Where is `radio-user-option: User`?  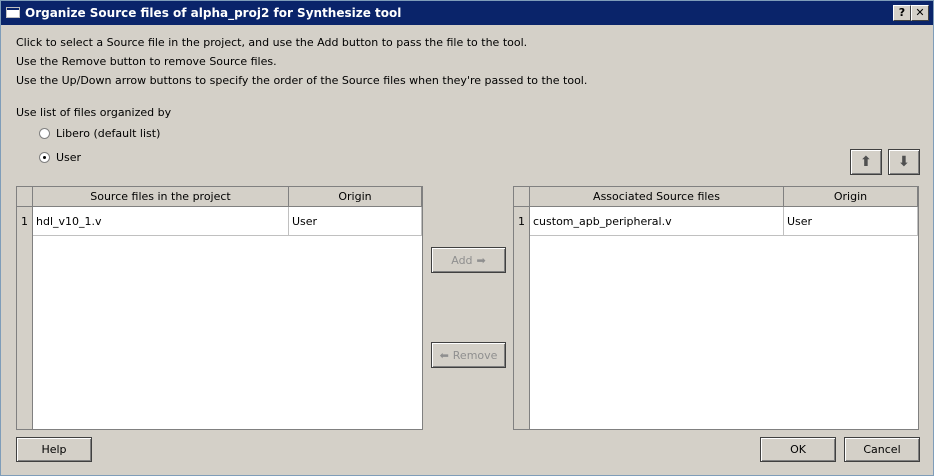 radio-user-option: User is located at coordinates (60, 157).